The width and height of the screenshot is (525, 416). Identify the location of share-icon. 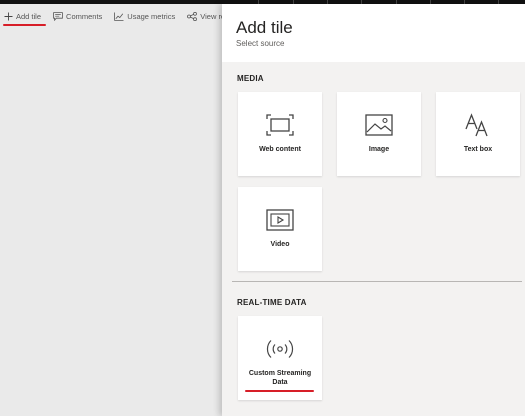
(192, 16).